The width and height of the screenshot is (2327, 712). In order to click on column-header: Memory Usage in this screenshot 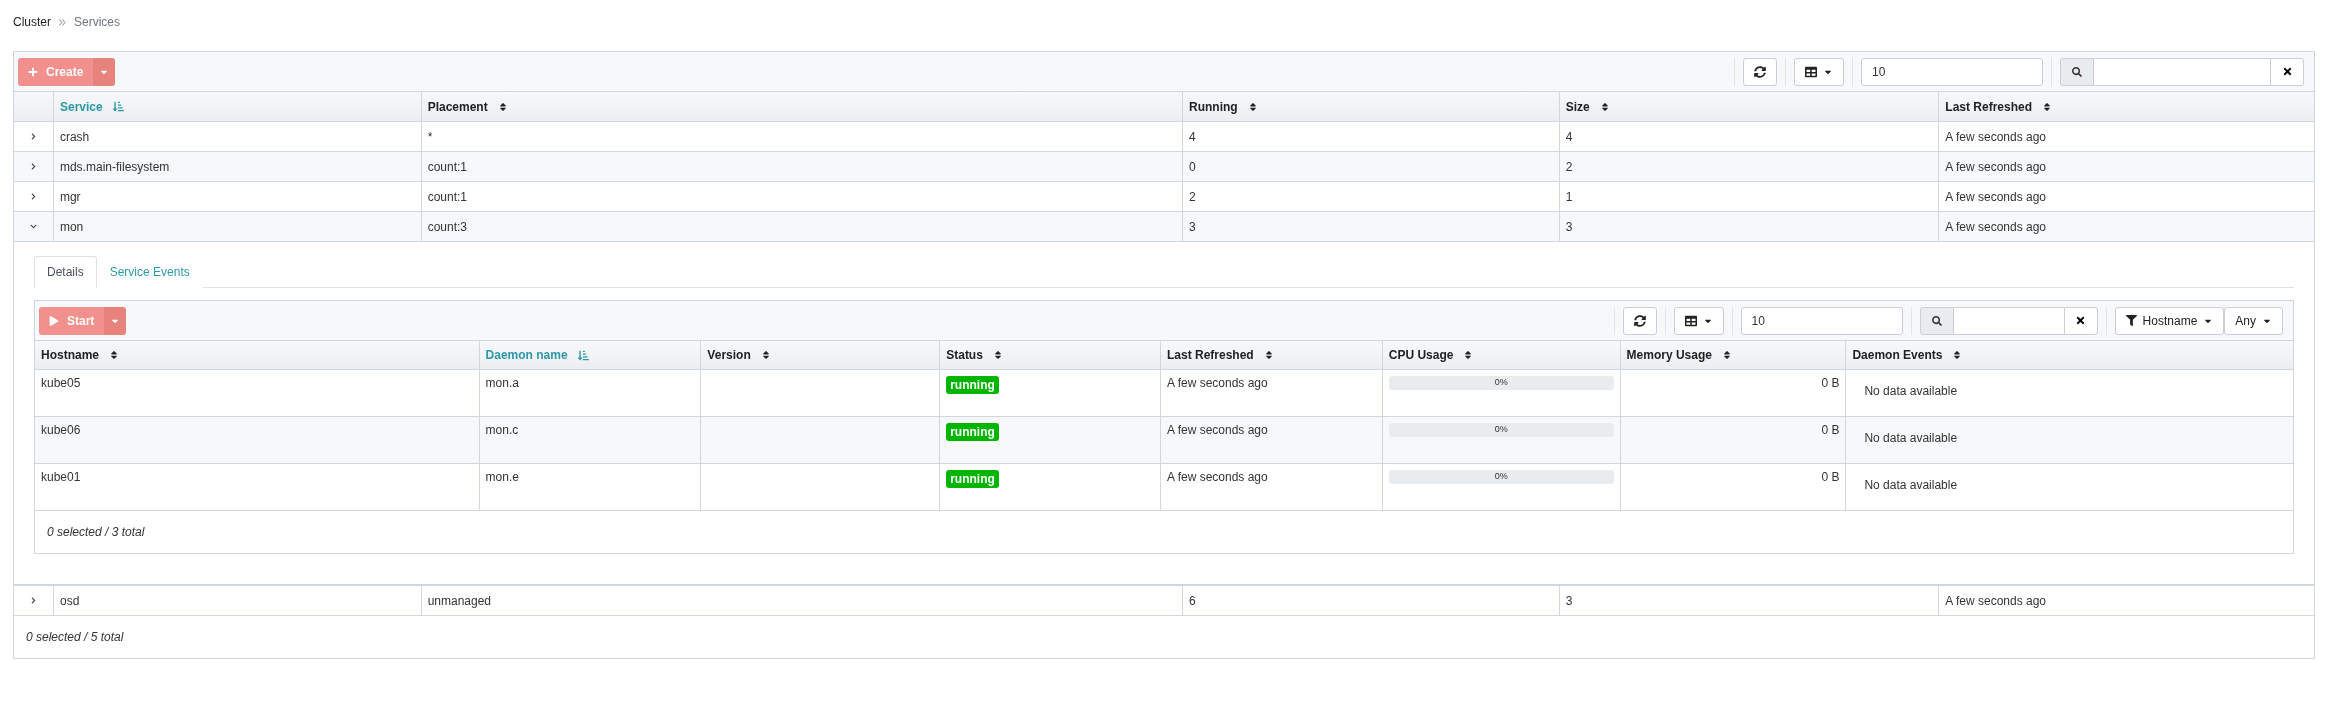, I will do `click(1733, 355)`.